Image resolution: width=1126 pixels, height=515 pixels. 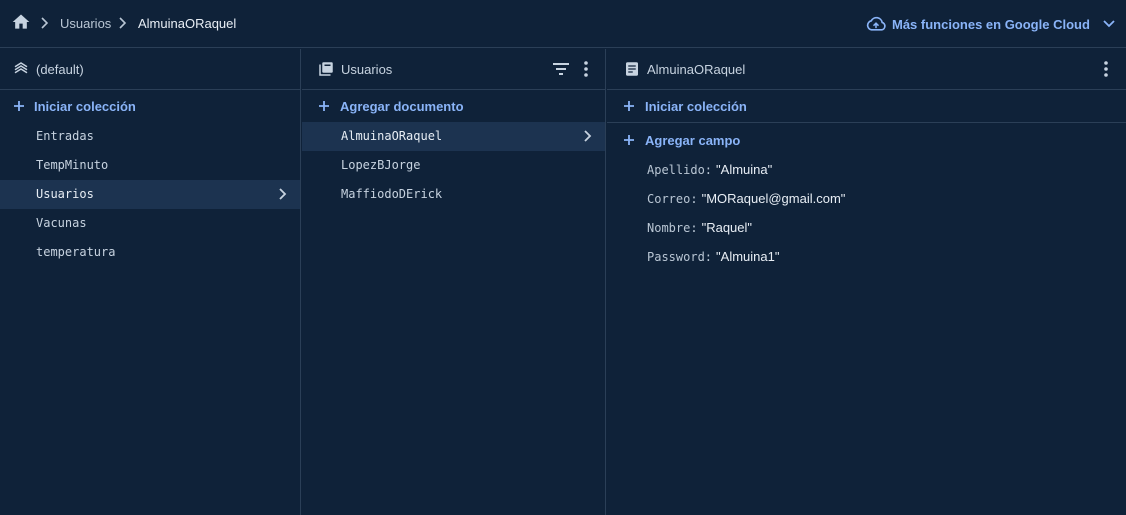 What do you see at coordinates (632, 69) in the screenshot?
I see `document-icon` at bounding box center [632, 69].